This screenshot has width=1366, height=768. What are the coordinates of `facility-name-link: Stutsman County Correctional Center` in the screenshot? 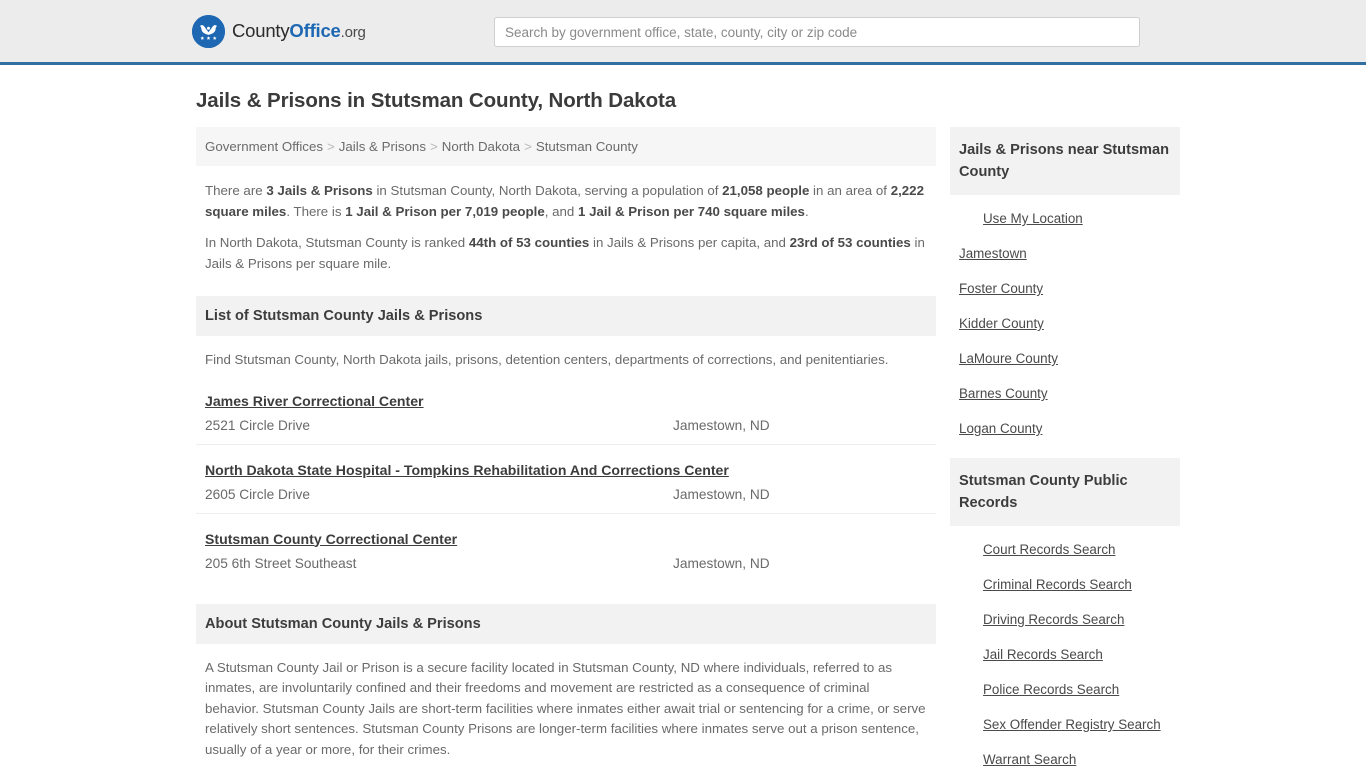 It's located at (331, 539).